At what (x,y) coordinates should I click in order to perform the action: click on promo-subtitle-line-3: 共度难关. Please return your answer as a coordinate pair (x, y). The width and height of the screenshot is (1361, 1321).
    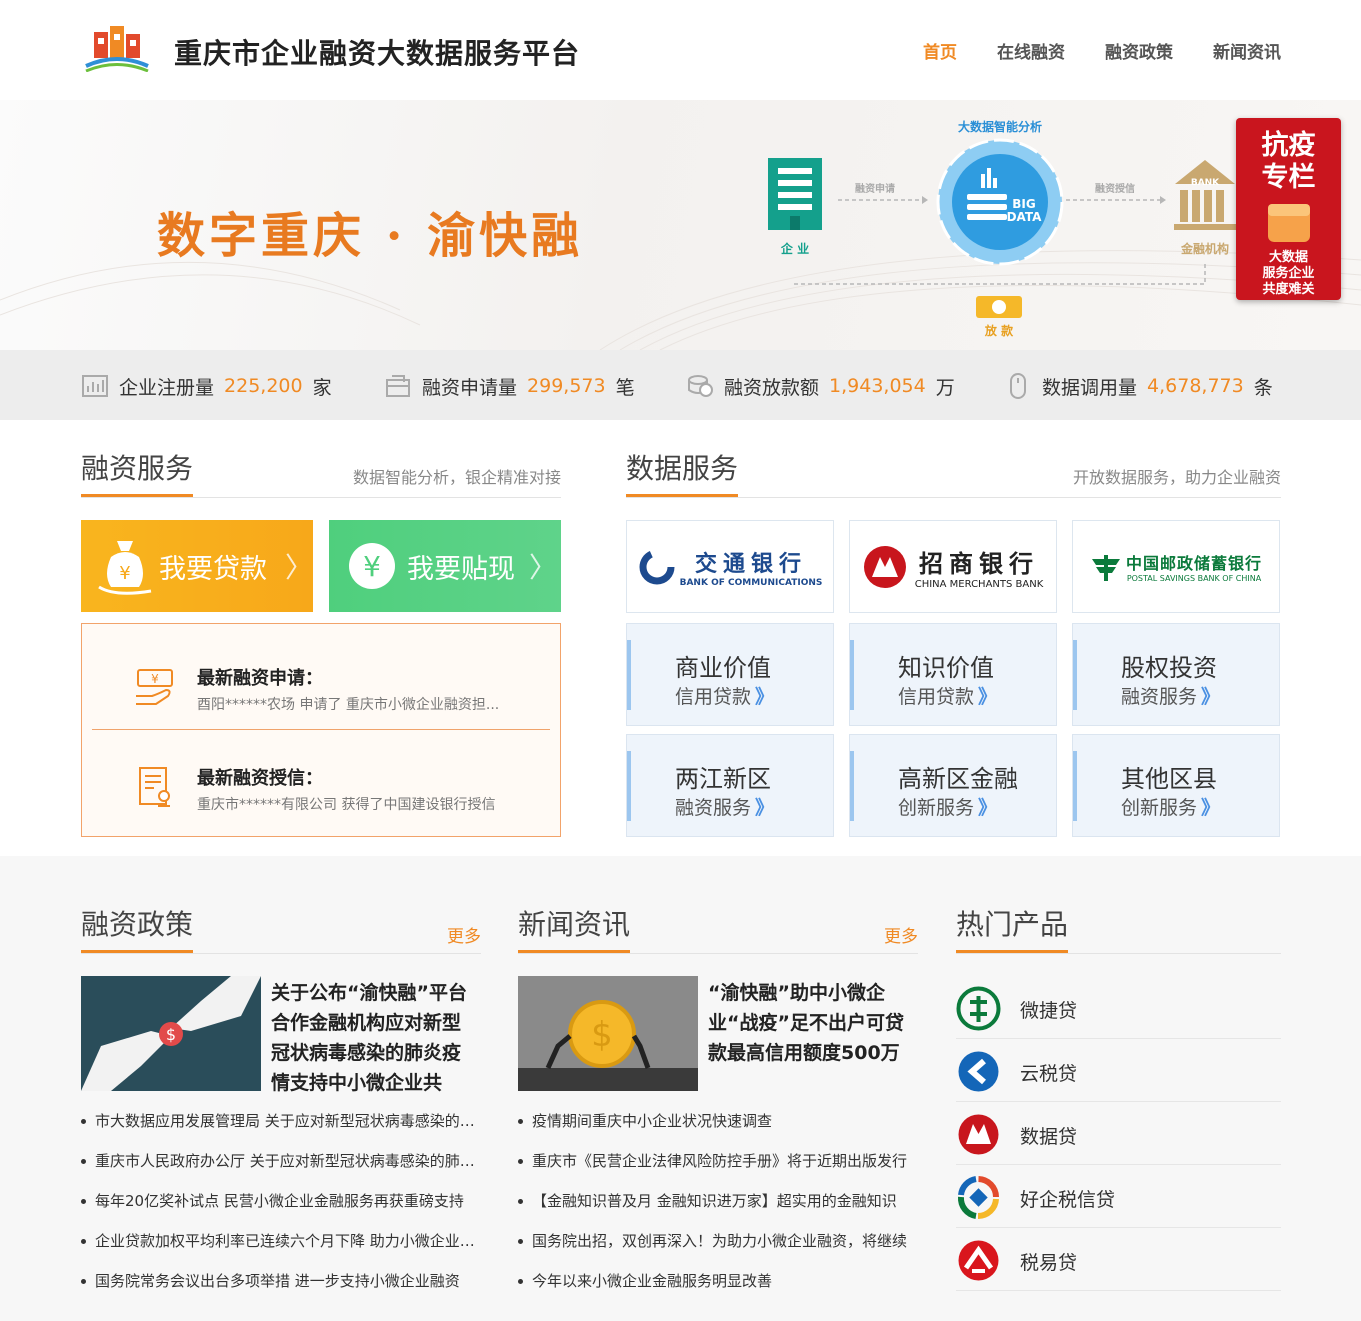
    Looking at the image, I should click on (1288, 289).